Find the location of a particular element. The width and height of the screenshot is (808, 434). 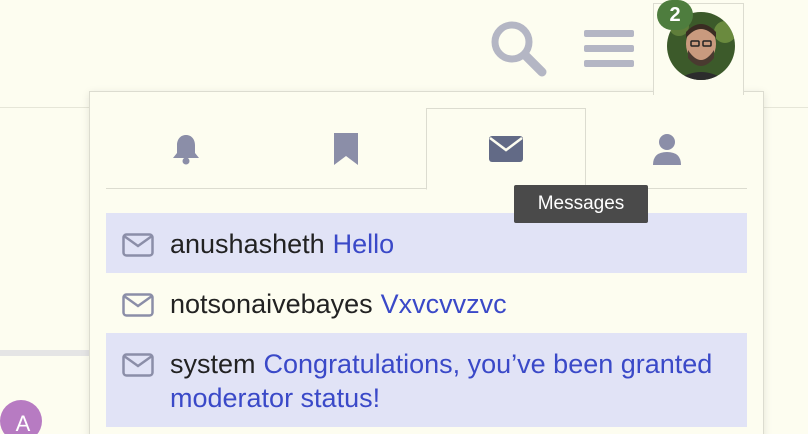

search-button is located at coordinates (518, 48).